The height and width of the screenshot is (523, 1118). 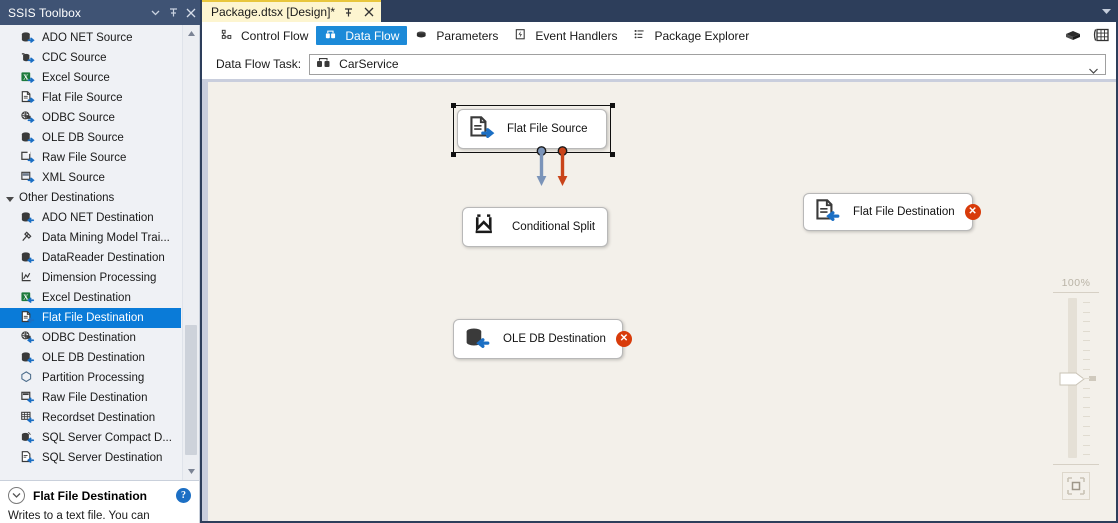 I want to click on toolbox-item-label: Partition Processing, so click(x=93, y=378).